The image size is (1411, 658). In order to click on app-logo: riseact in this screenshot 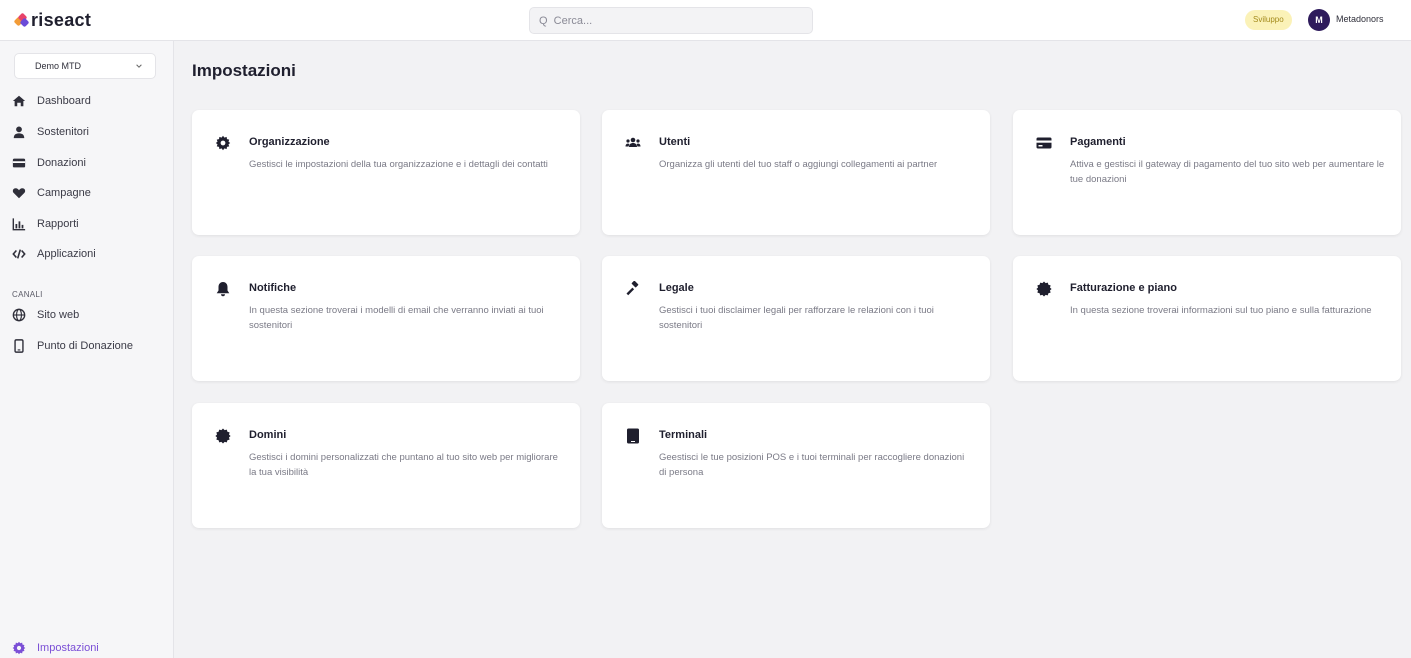, I will do `click(52, 20)`.